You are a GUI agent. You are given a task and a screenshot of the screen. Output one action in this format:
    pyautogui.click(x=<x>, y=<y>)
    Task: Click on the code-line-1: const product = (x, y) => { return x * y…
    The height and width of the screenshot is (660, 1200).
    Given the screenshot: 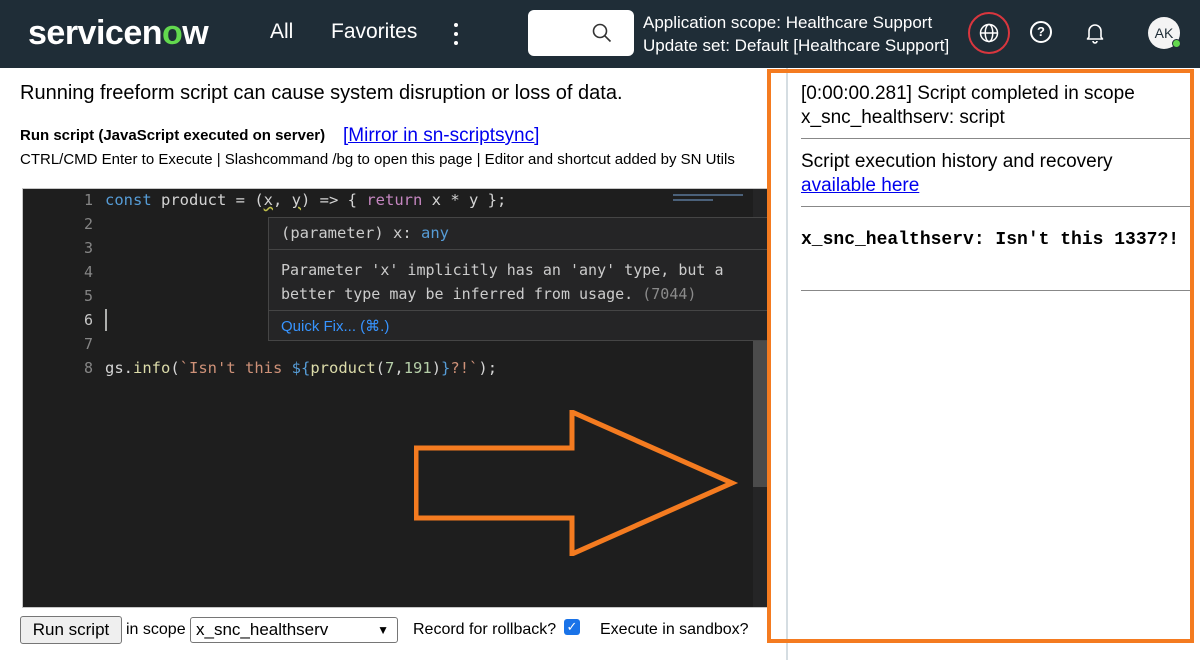 What is the action you would take?
    pyautogui.click(x=305, y=200)
    